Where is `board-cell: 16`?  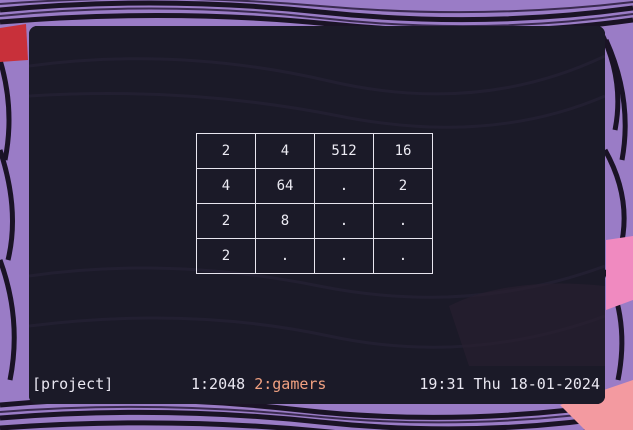 board-cell: 16 is located at coordinates (403, 151).